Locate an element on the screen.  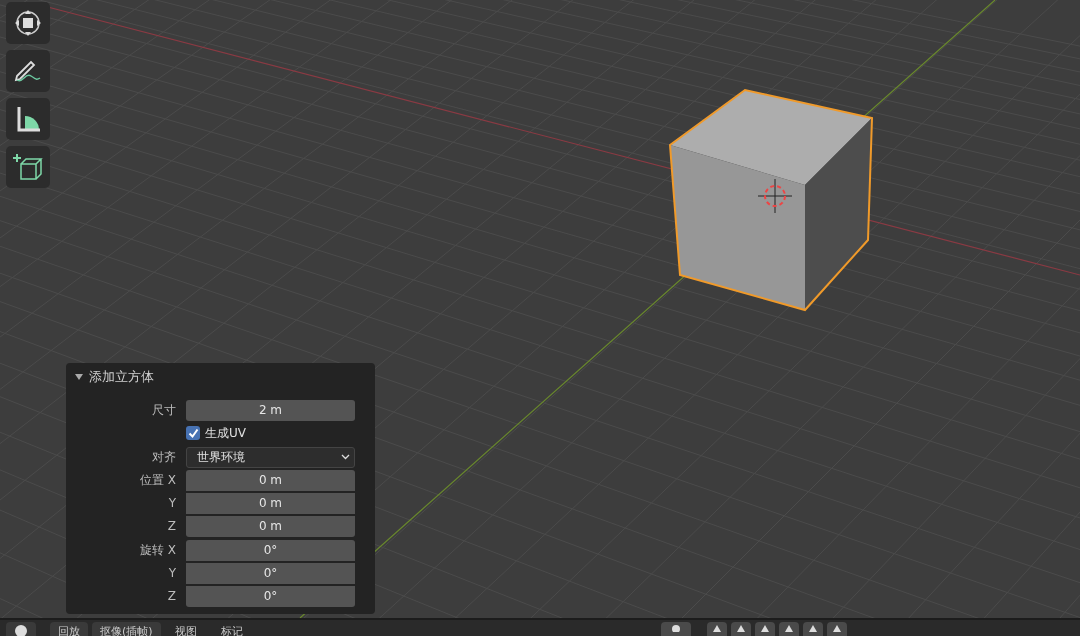
add-cube-tool-button is located at coordinates (28, 167).